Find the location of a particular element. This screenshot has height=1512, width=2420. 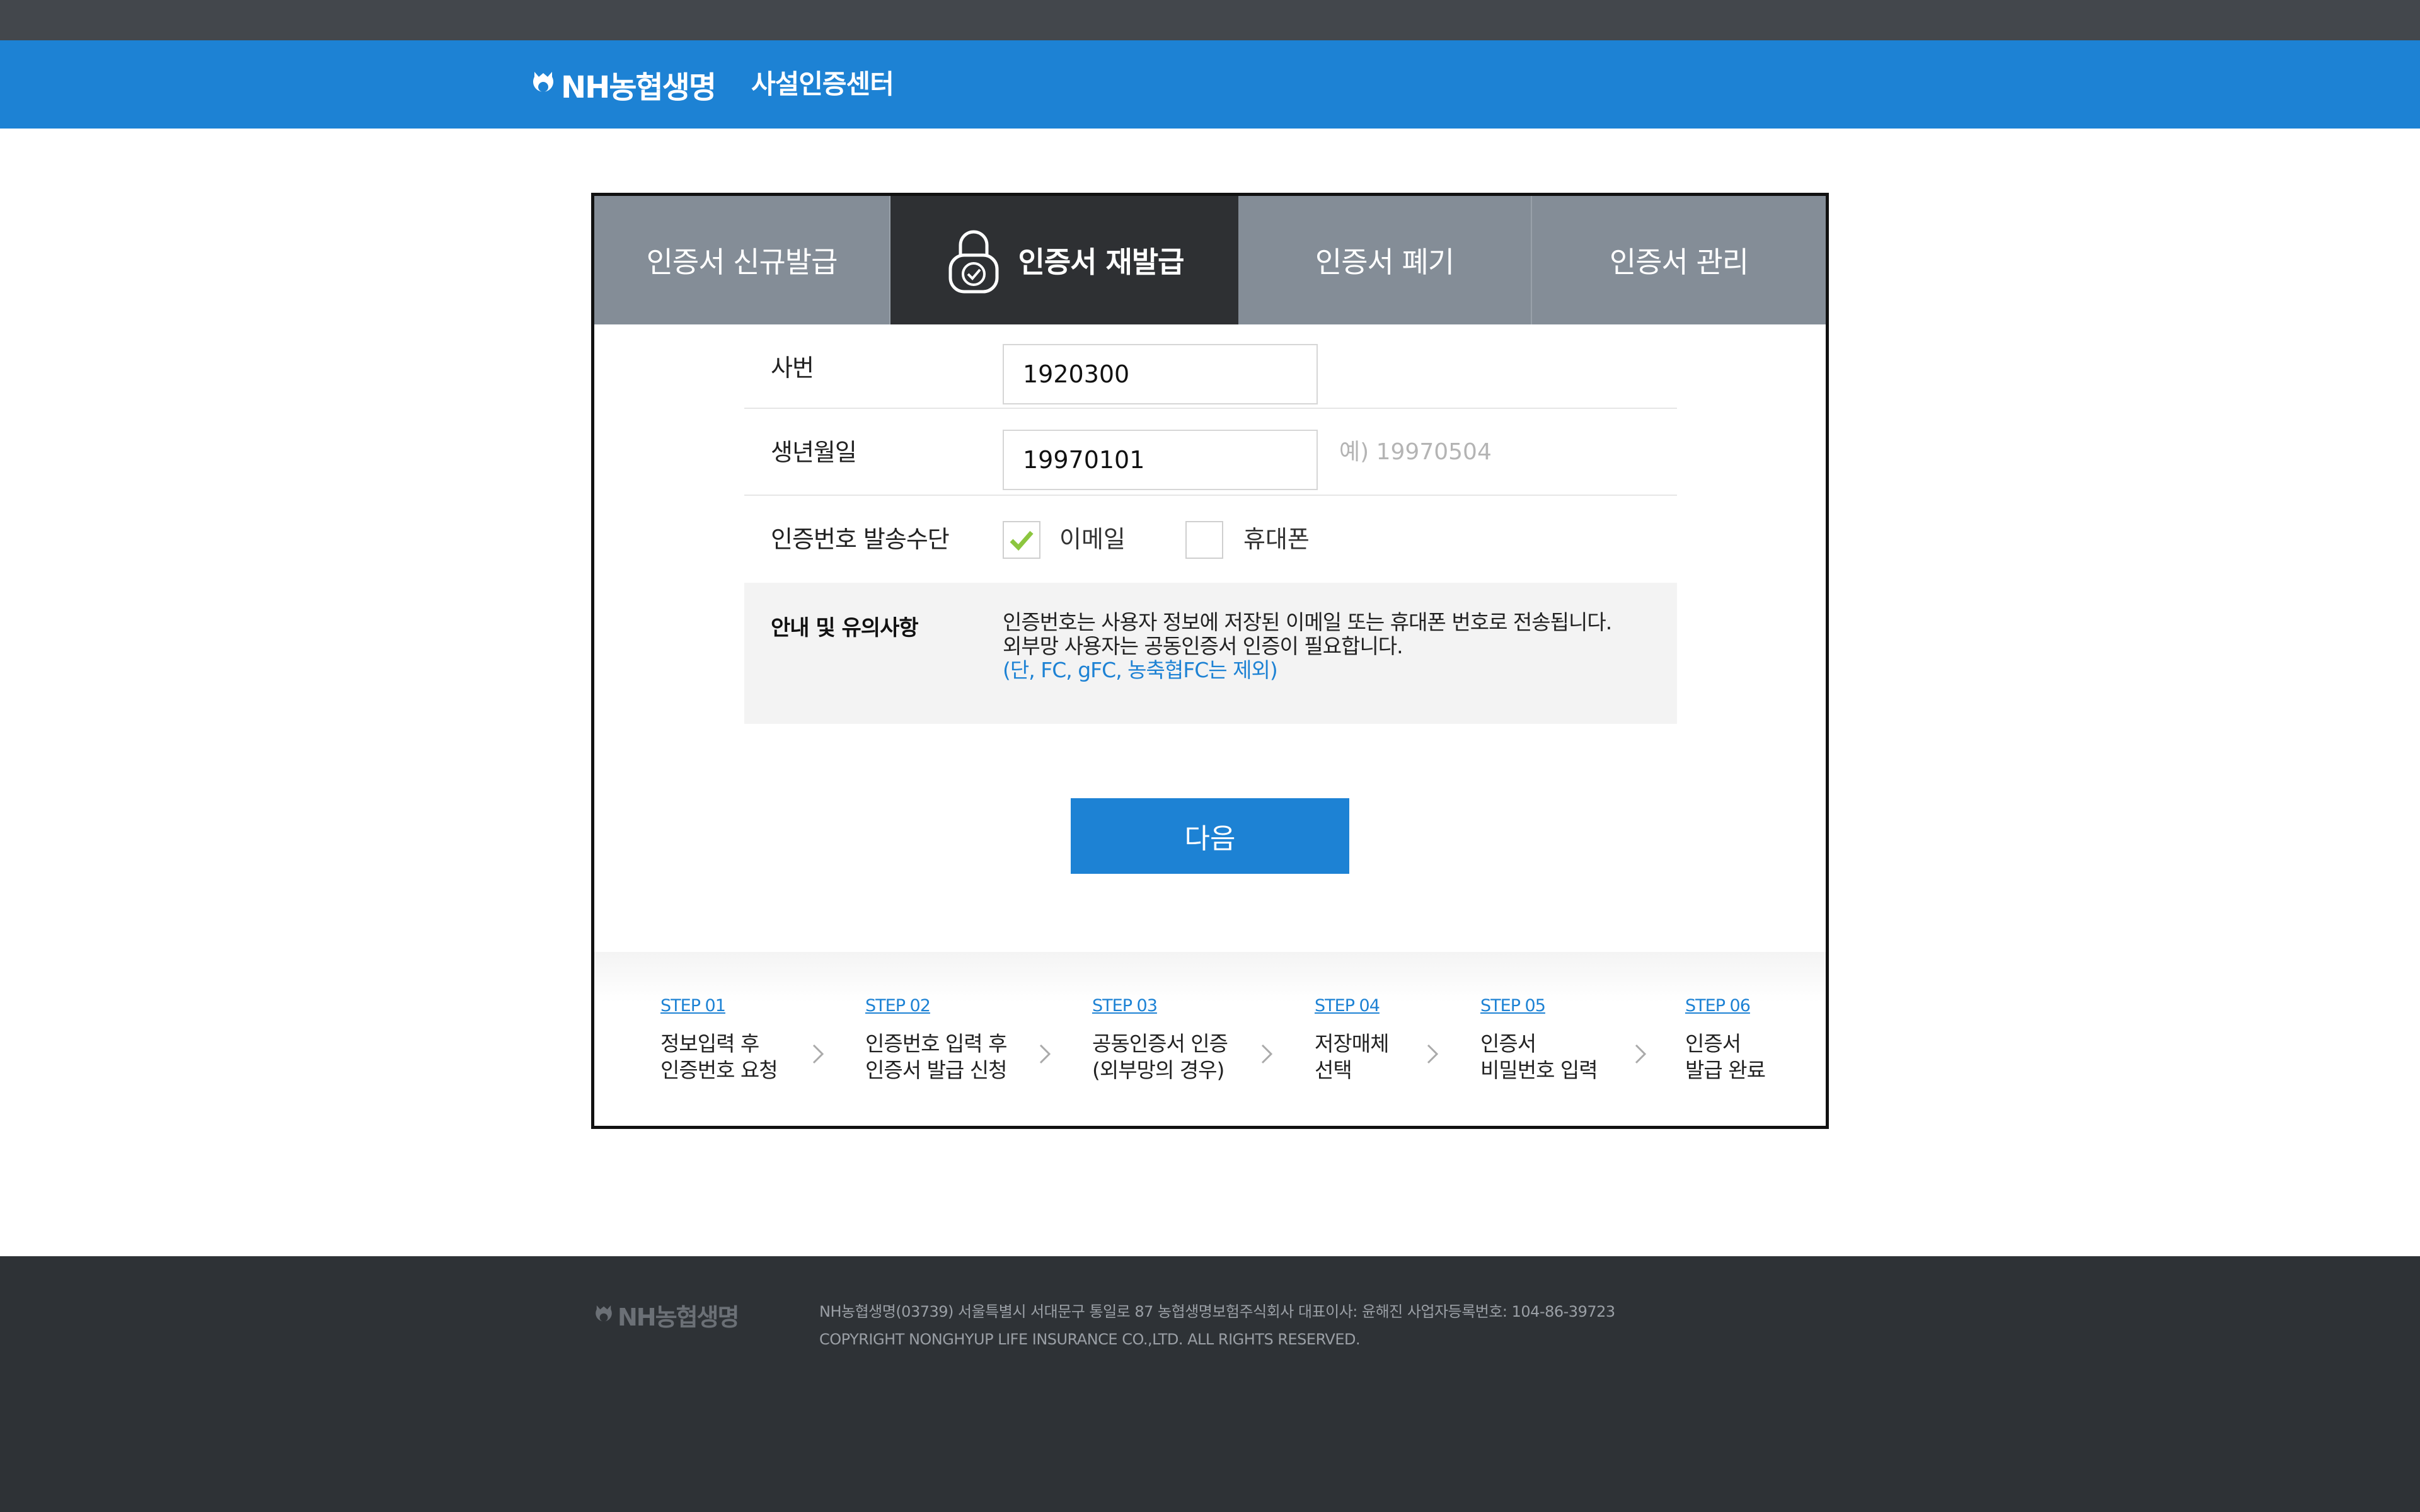

email-option-label: 이메일 is located at coordinates (1093, 539).